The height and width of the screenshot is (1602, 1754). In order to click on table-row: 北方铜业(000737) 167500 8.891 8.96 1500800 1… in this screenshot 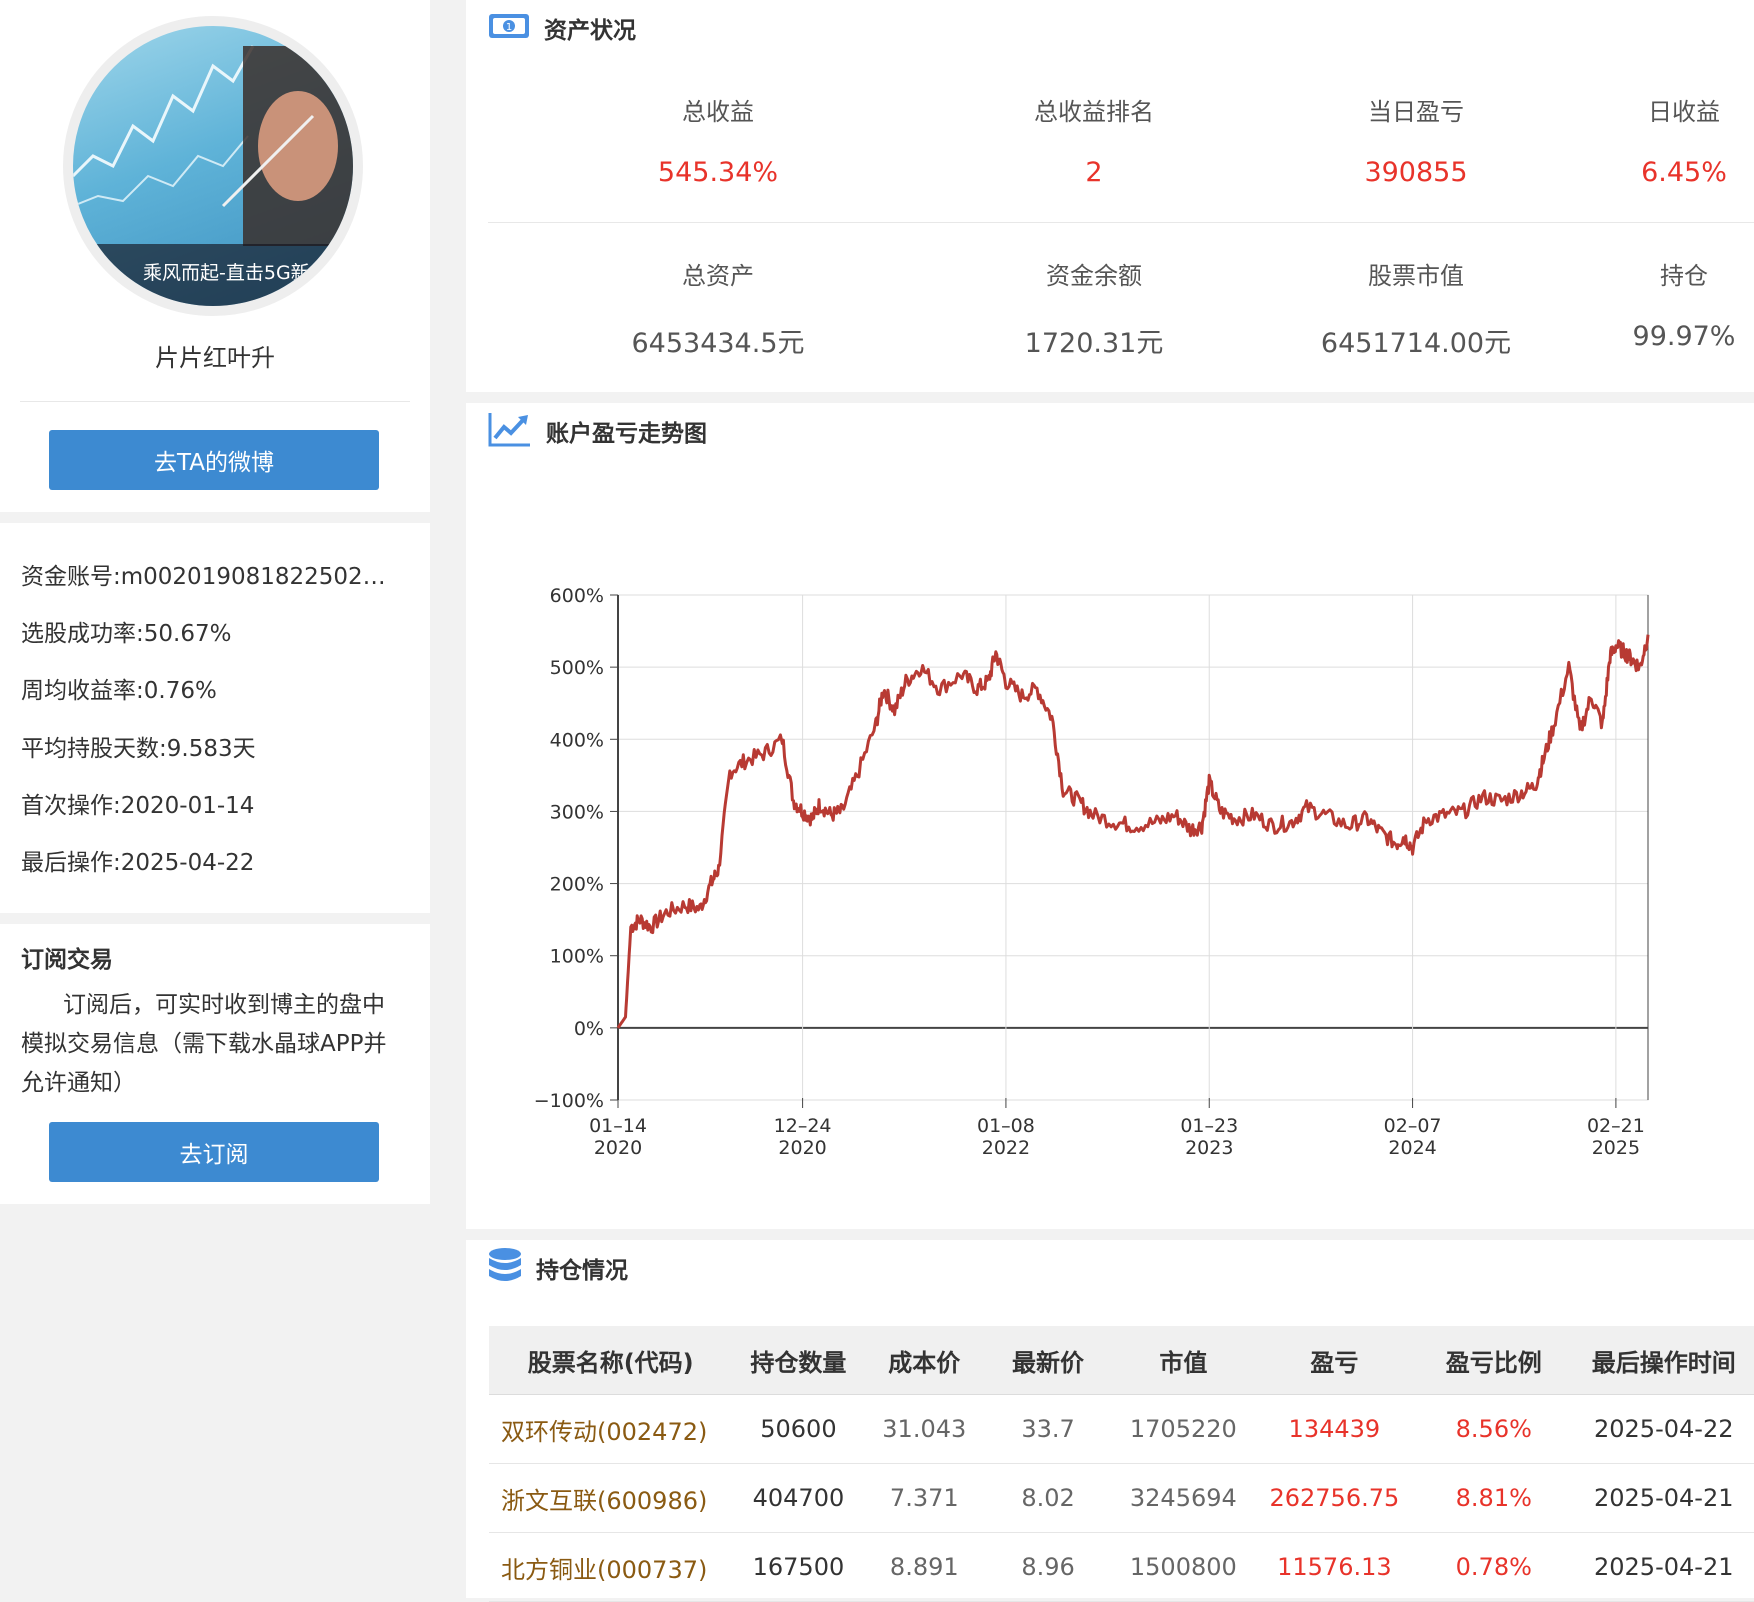, I will do `click(1121, 1567)`.